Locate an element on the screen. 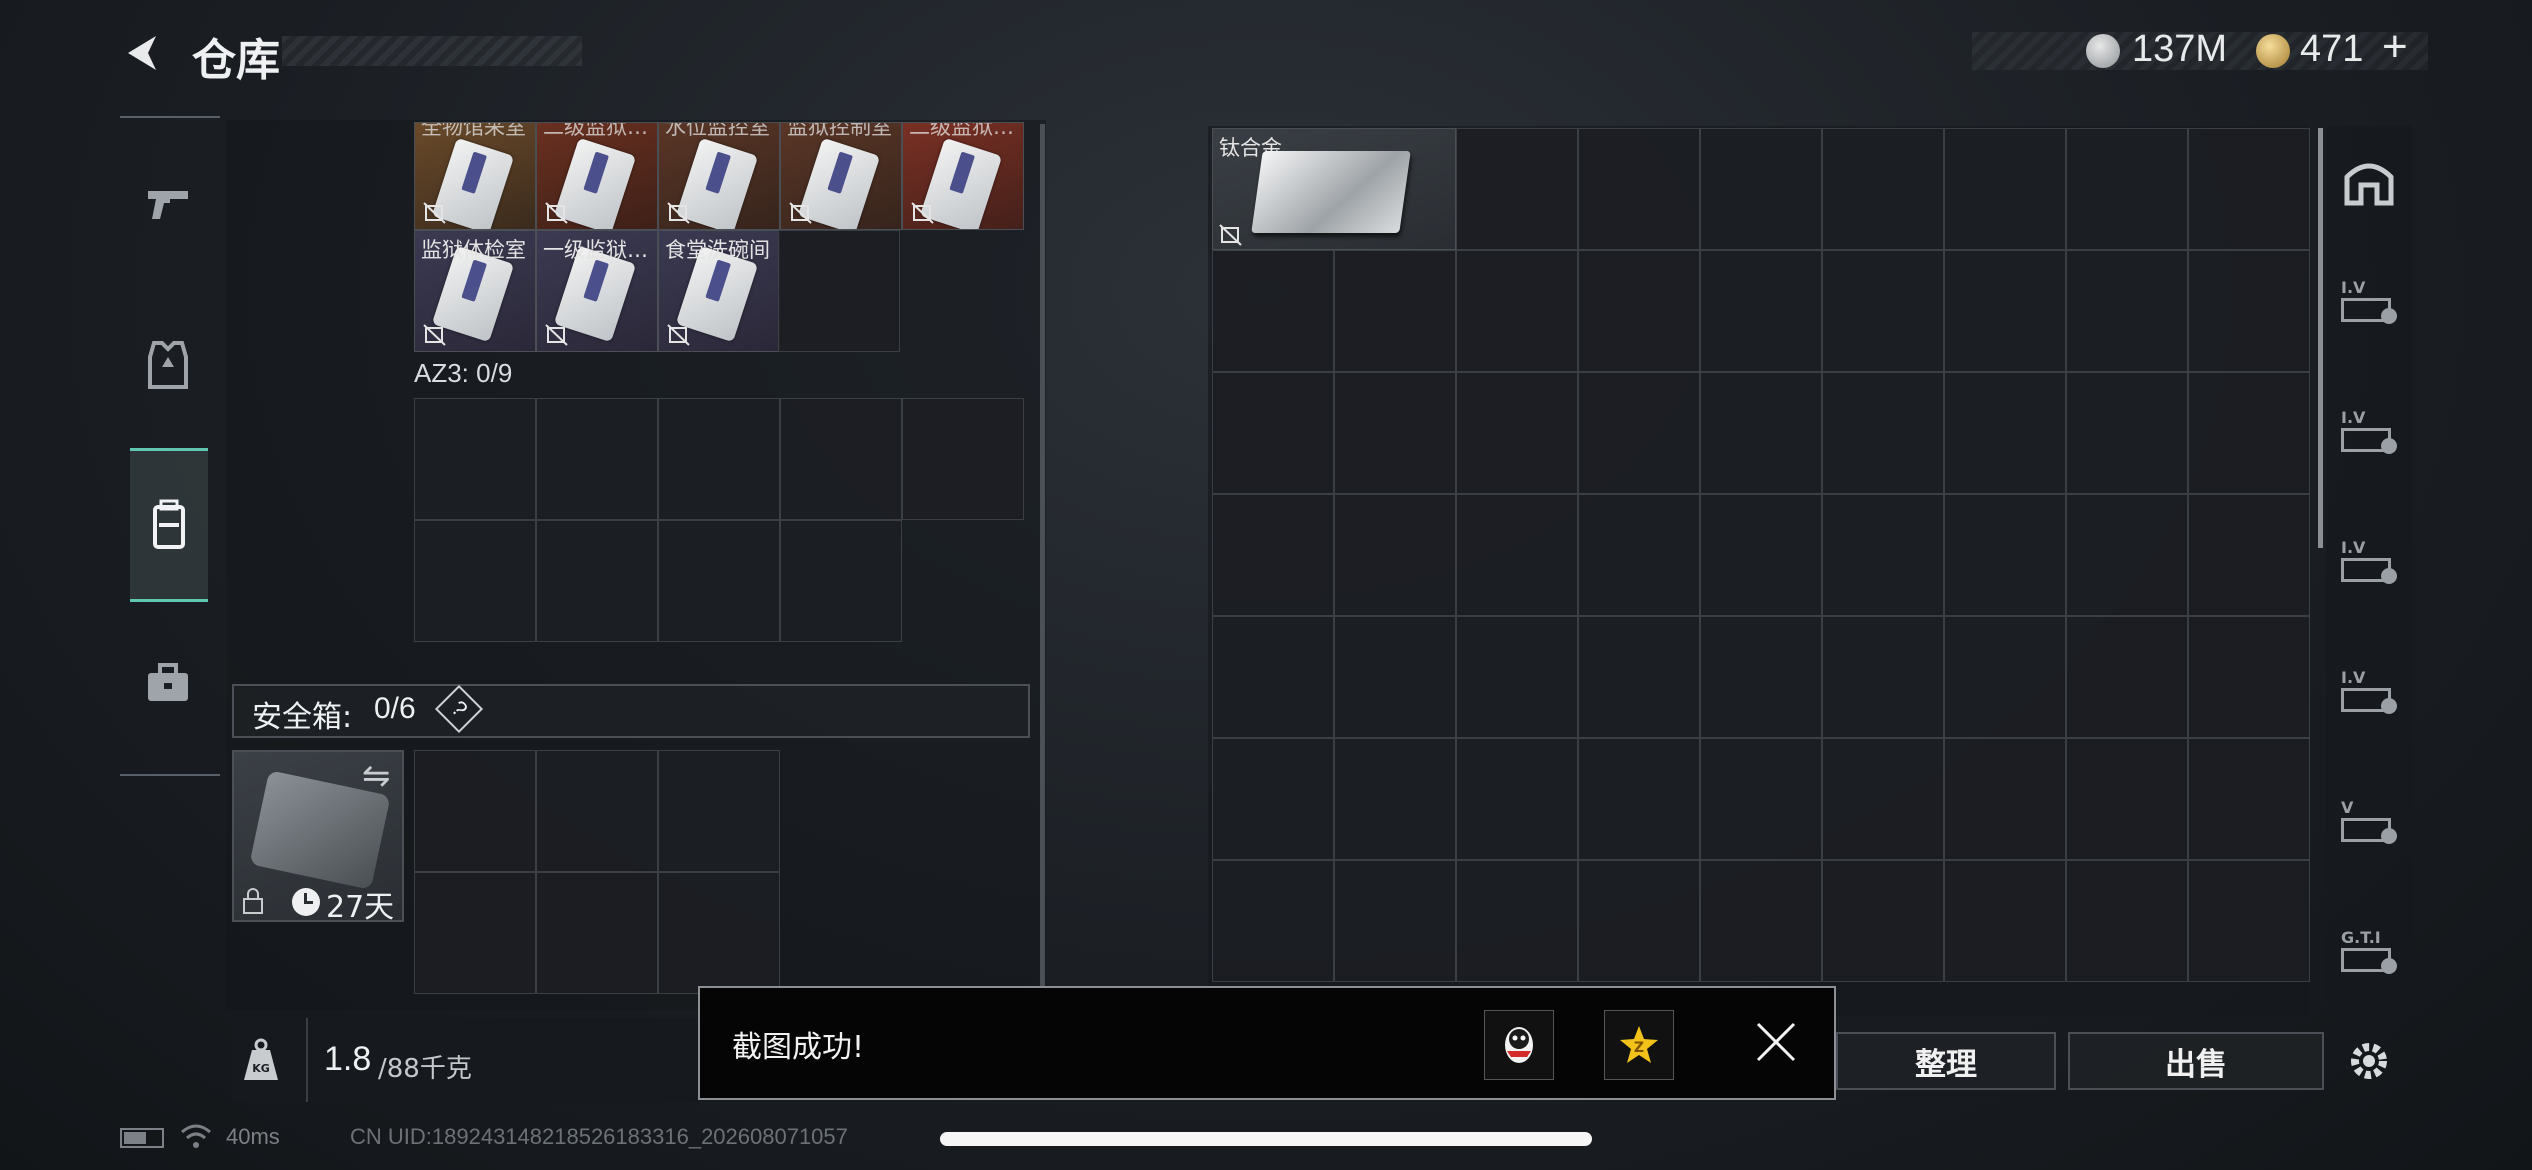 This screenshot has width=2532, height=1170. inventory-item: 食堂洗碗间 is located at coordinates (719, 291).